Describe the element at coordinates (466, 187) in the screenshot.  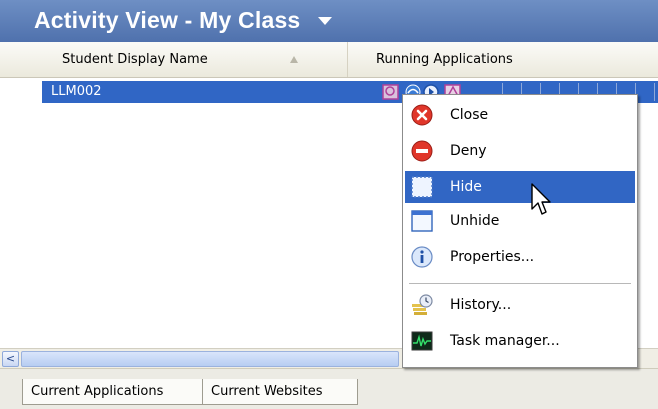
I see `menu-item-label: Hide` at that location.